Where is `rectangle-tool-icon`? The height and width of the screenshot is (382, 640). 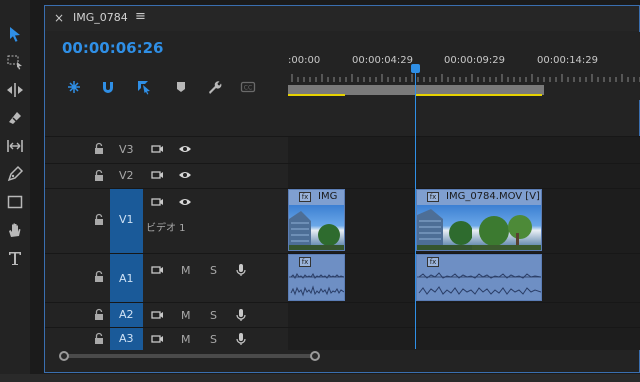
rectangle-tool-icon is located at coordinates (15, 202).